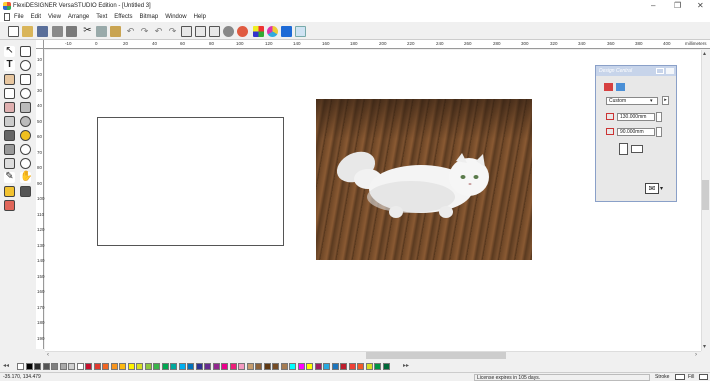  I want to click on menu-window: Window, so click(175, 17).